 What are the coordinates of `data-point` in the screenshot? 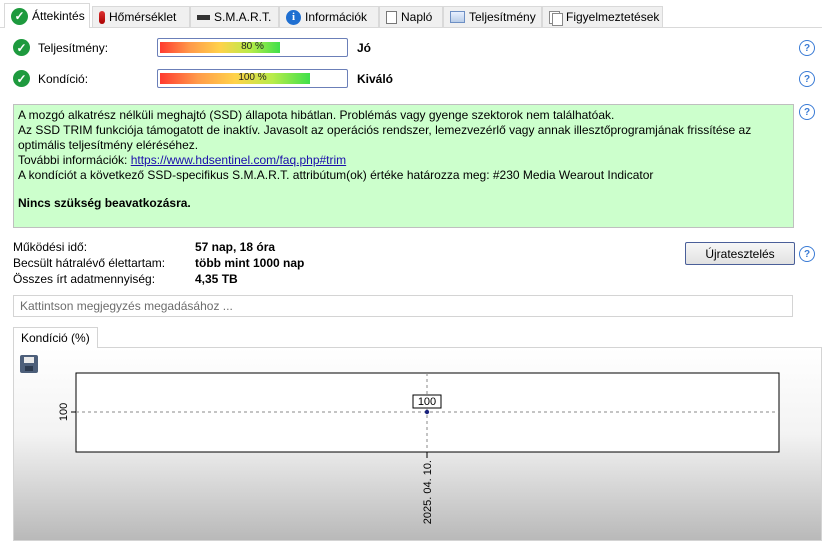 It's located at (427, 412).